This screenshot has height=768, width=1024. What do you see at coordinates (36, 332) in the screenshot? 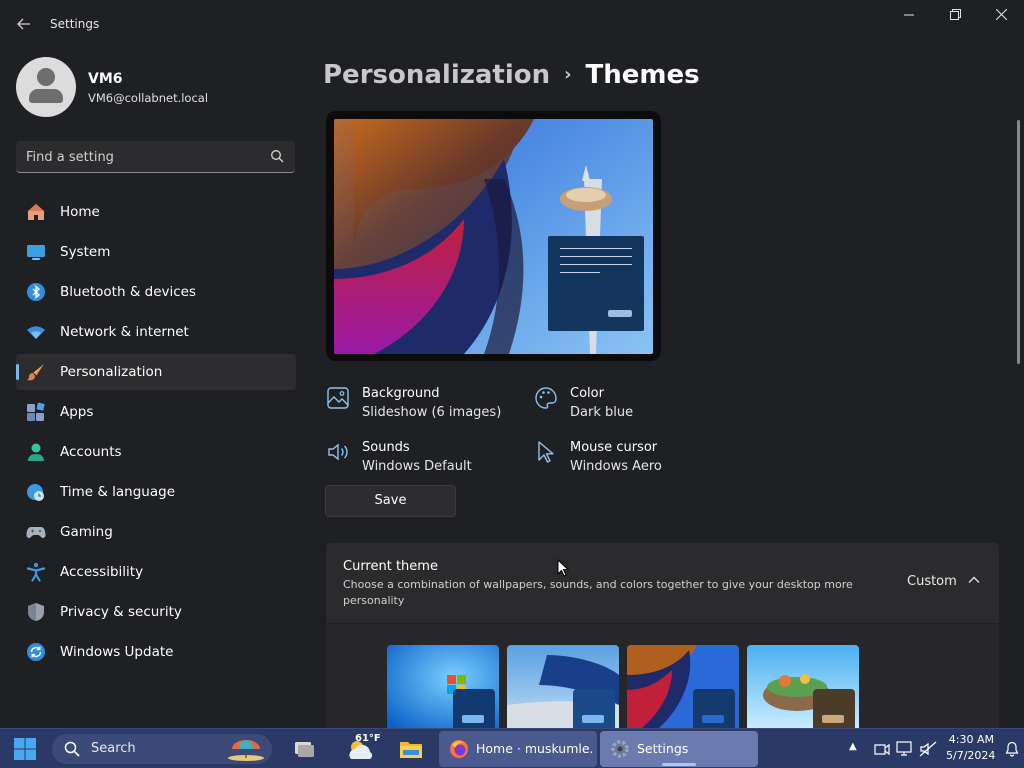
I see `wifi-icon` at bounding box center [36, 332].